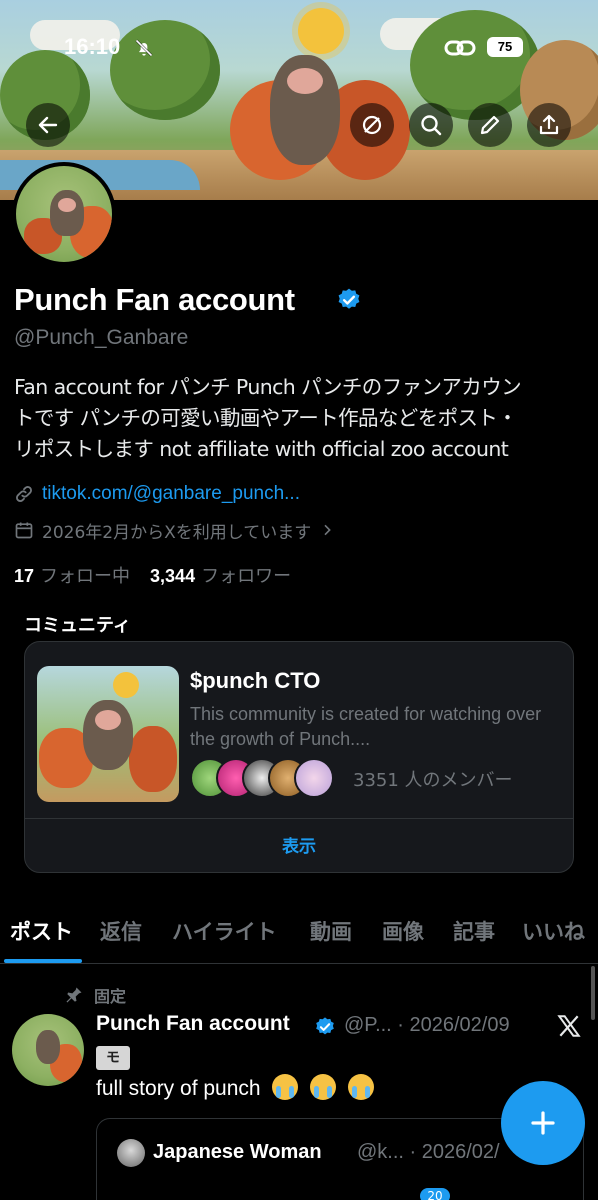 This screenshot has height=1200, width=598. What do you see at coordinates (255, 680) in the screenshot?
I see `community-title: $punch CTO` at bounding box center [255, 680].